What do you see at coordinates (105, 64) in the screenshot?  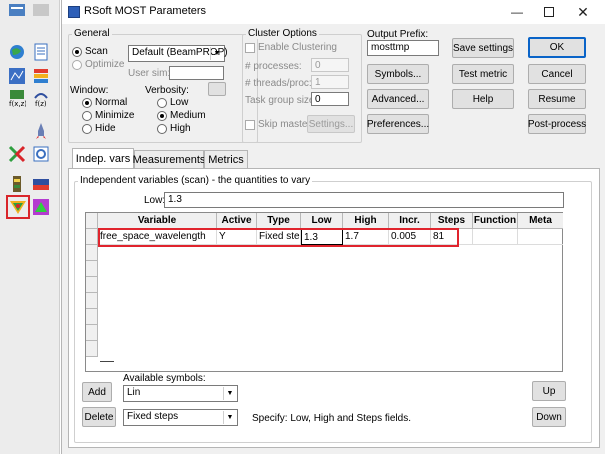 I see `optimize-label: Optimize` at bounding box center [105, 64].